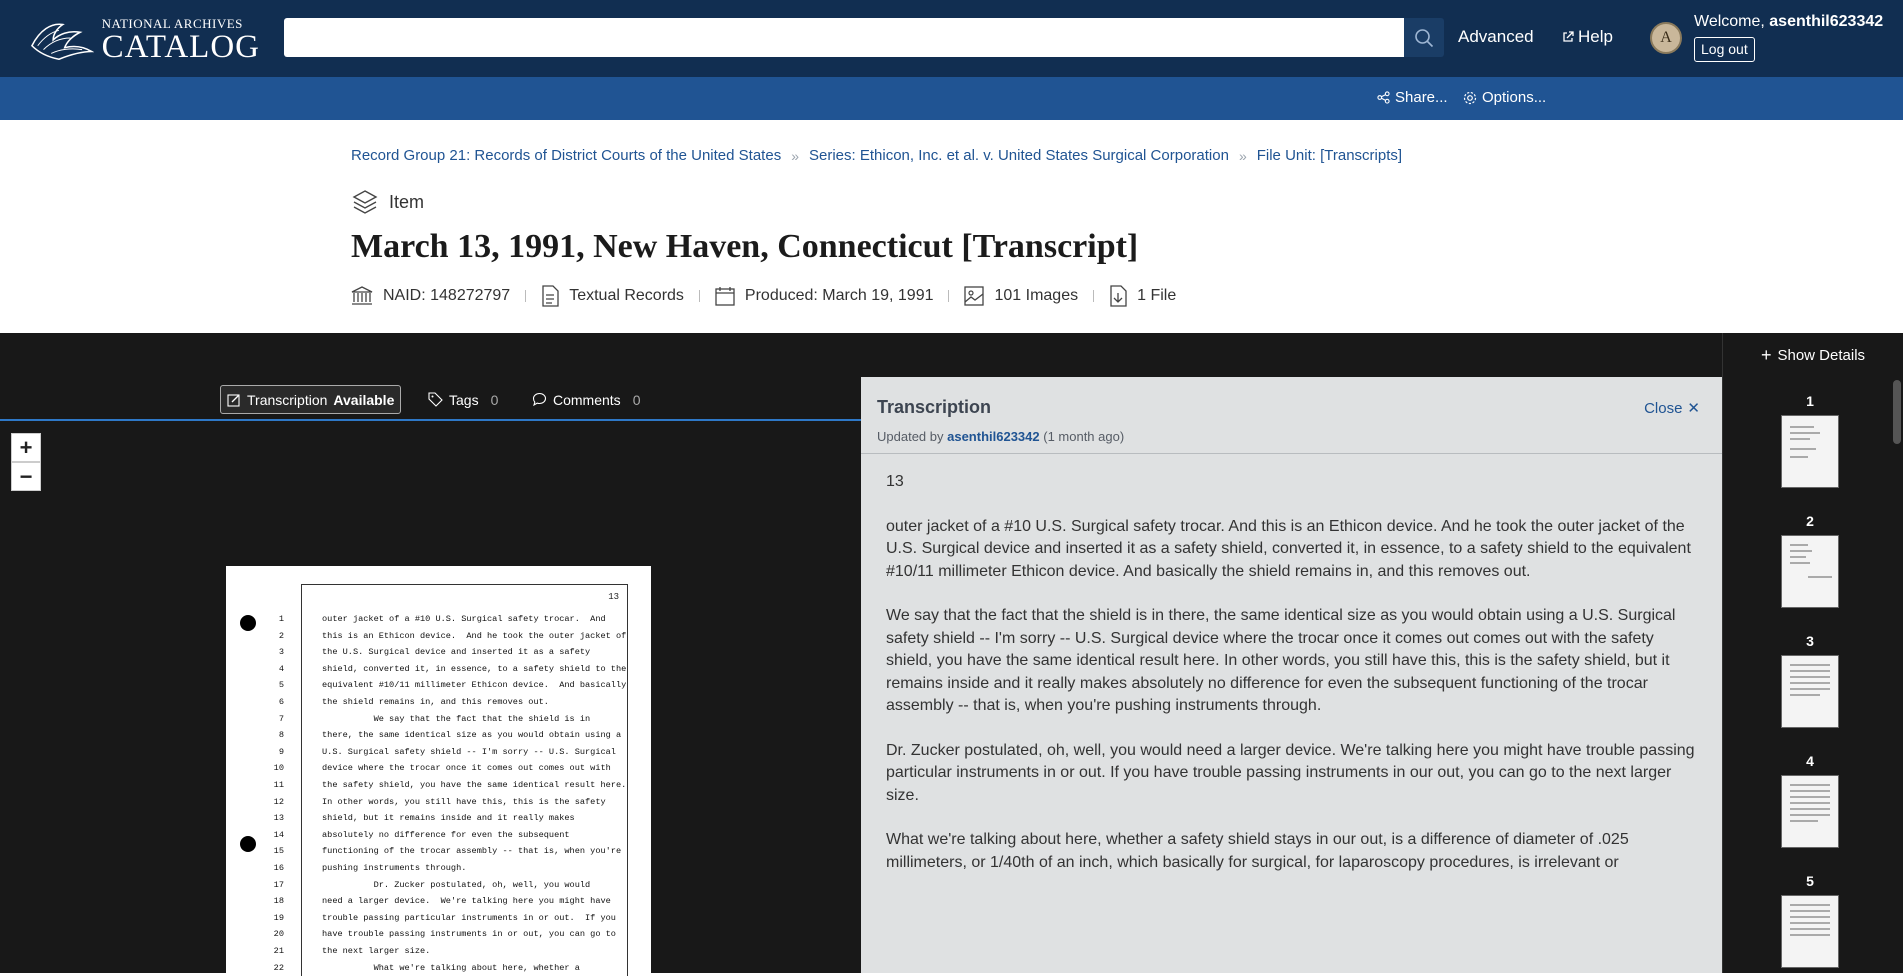  I want to click on layers-icon, so click(365, 202).